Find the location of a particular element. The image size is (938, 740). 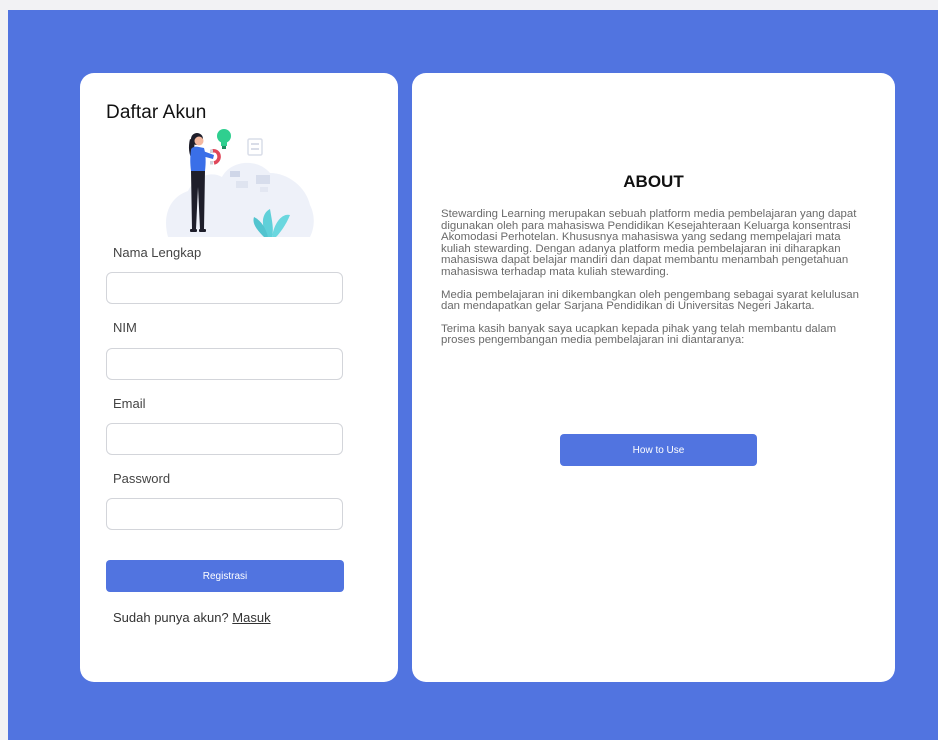

email-input is located at coordinates (224, 439).